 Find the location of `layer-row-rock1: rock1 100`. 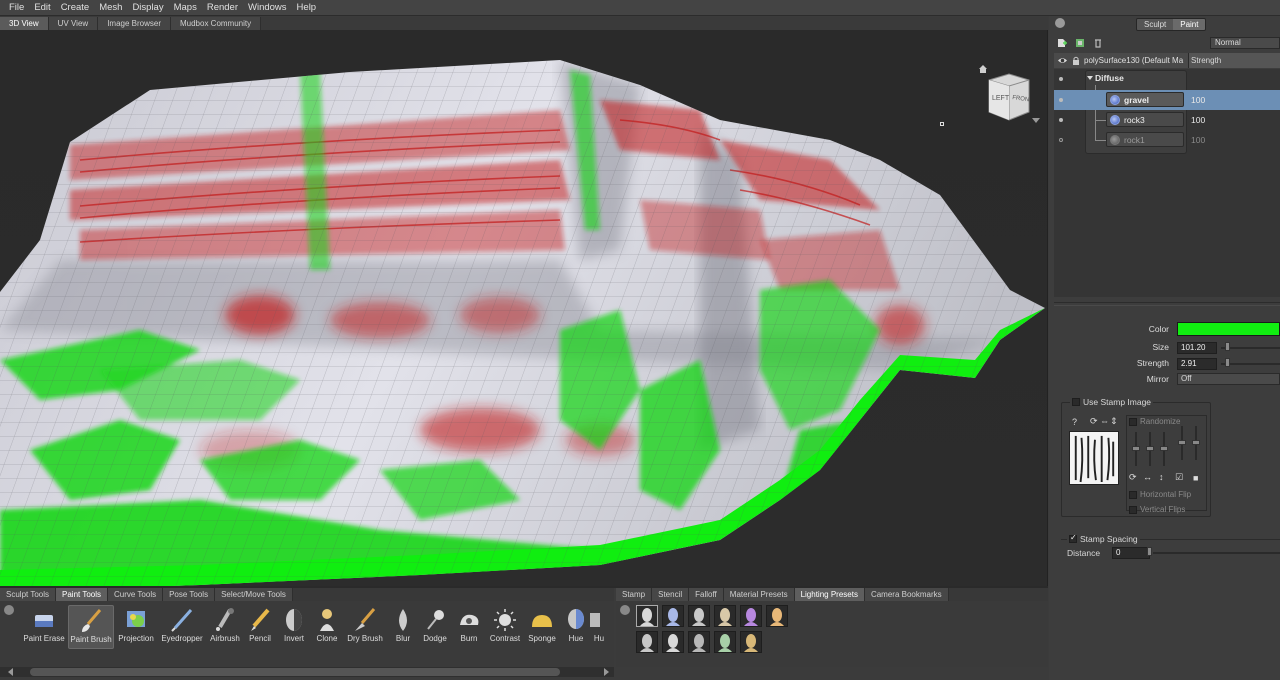

layer-row-rock1: rock1 100 is located at coordinates (1167, 140).